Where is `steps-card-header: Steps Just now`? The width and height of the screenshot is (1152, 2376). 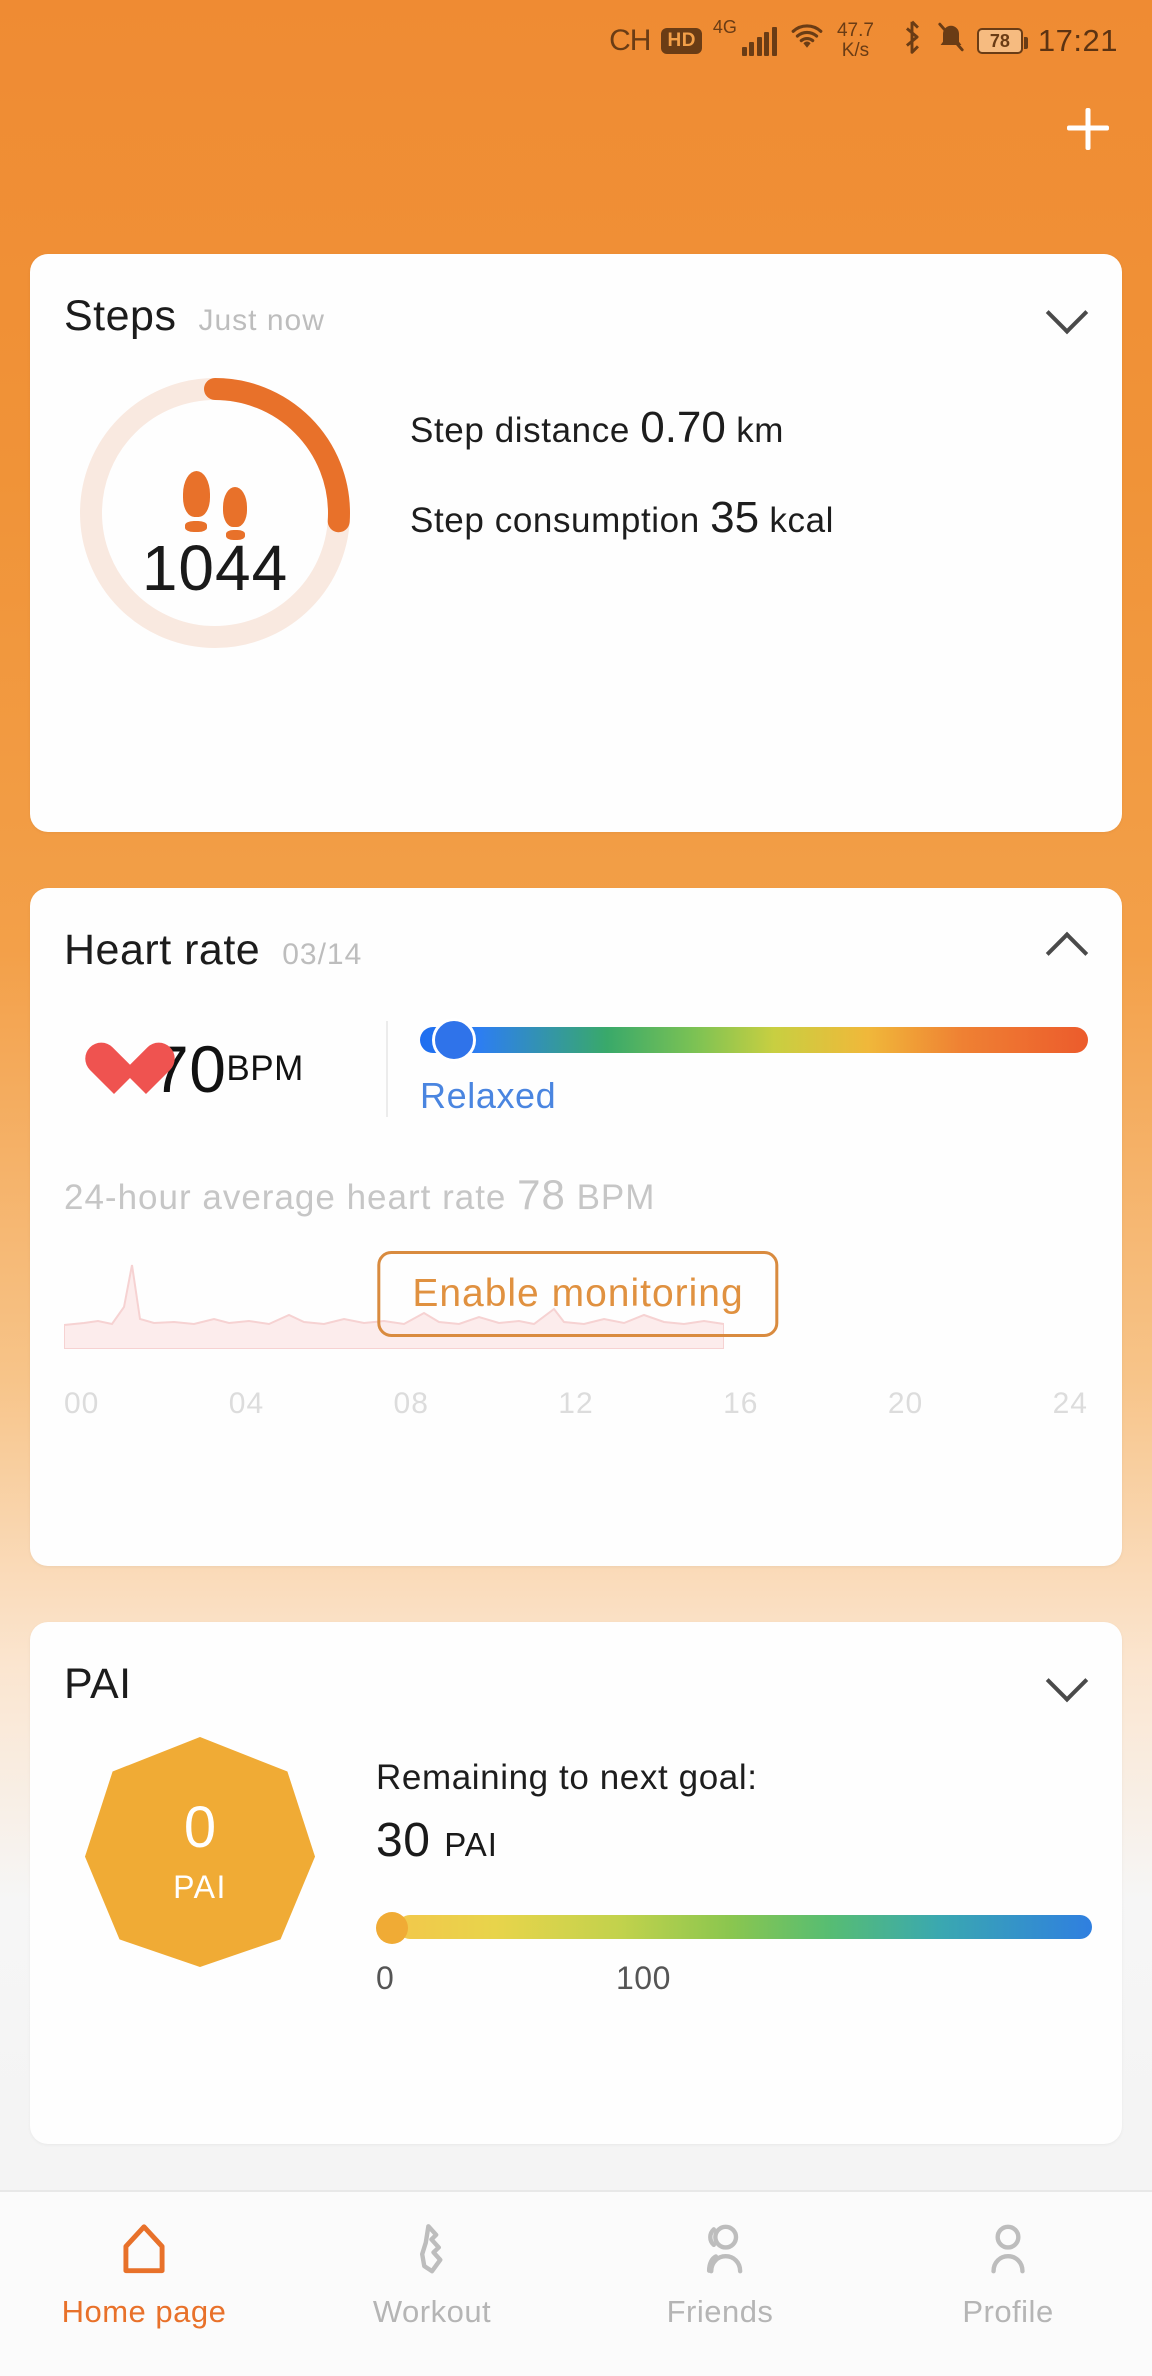 steps-card-header: Steps Just now is located at coordinates (576, 297).